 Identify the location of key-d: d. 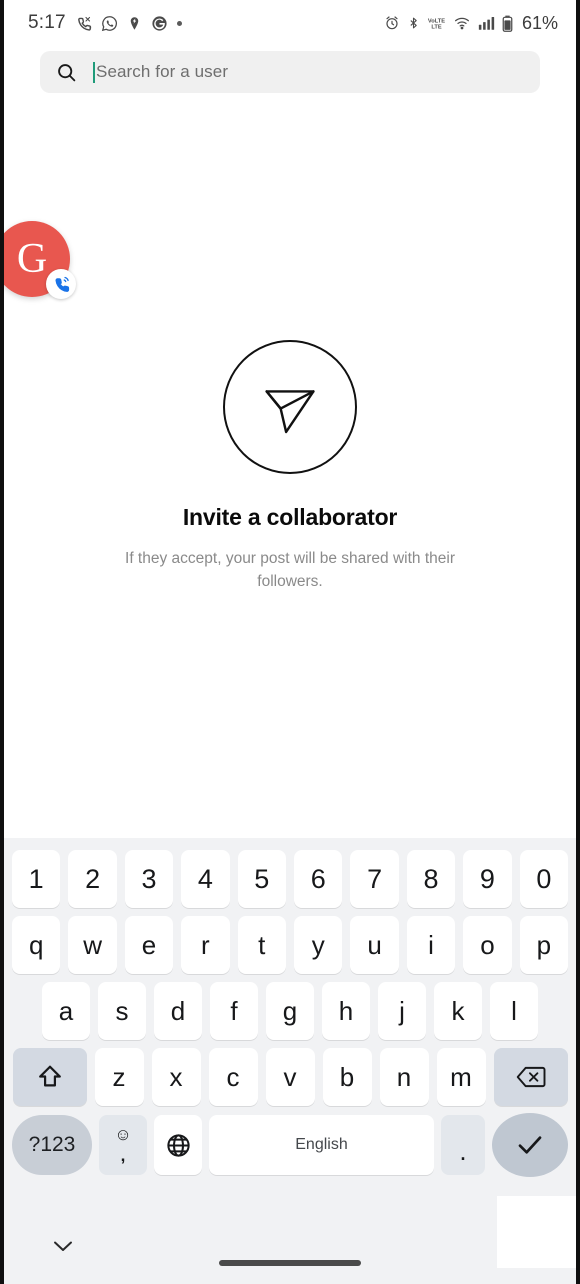
(178, 1011).